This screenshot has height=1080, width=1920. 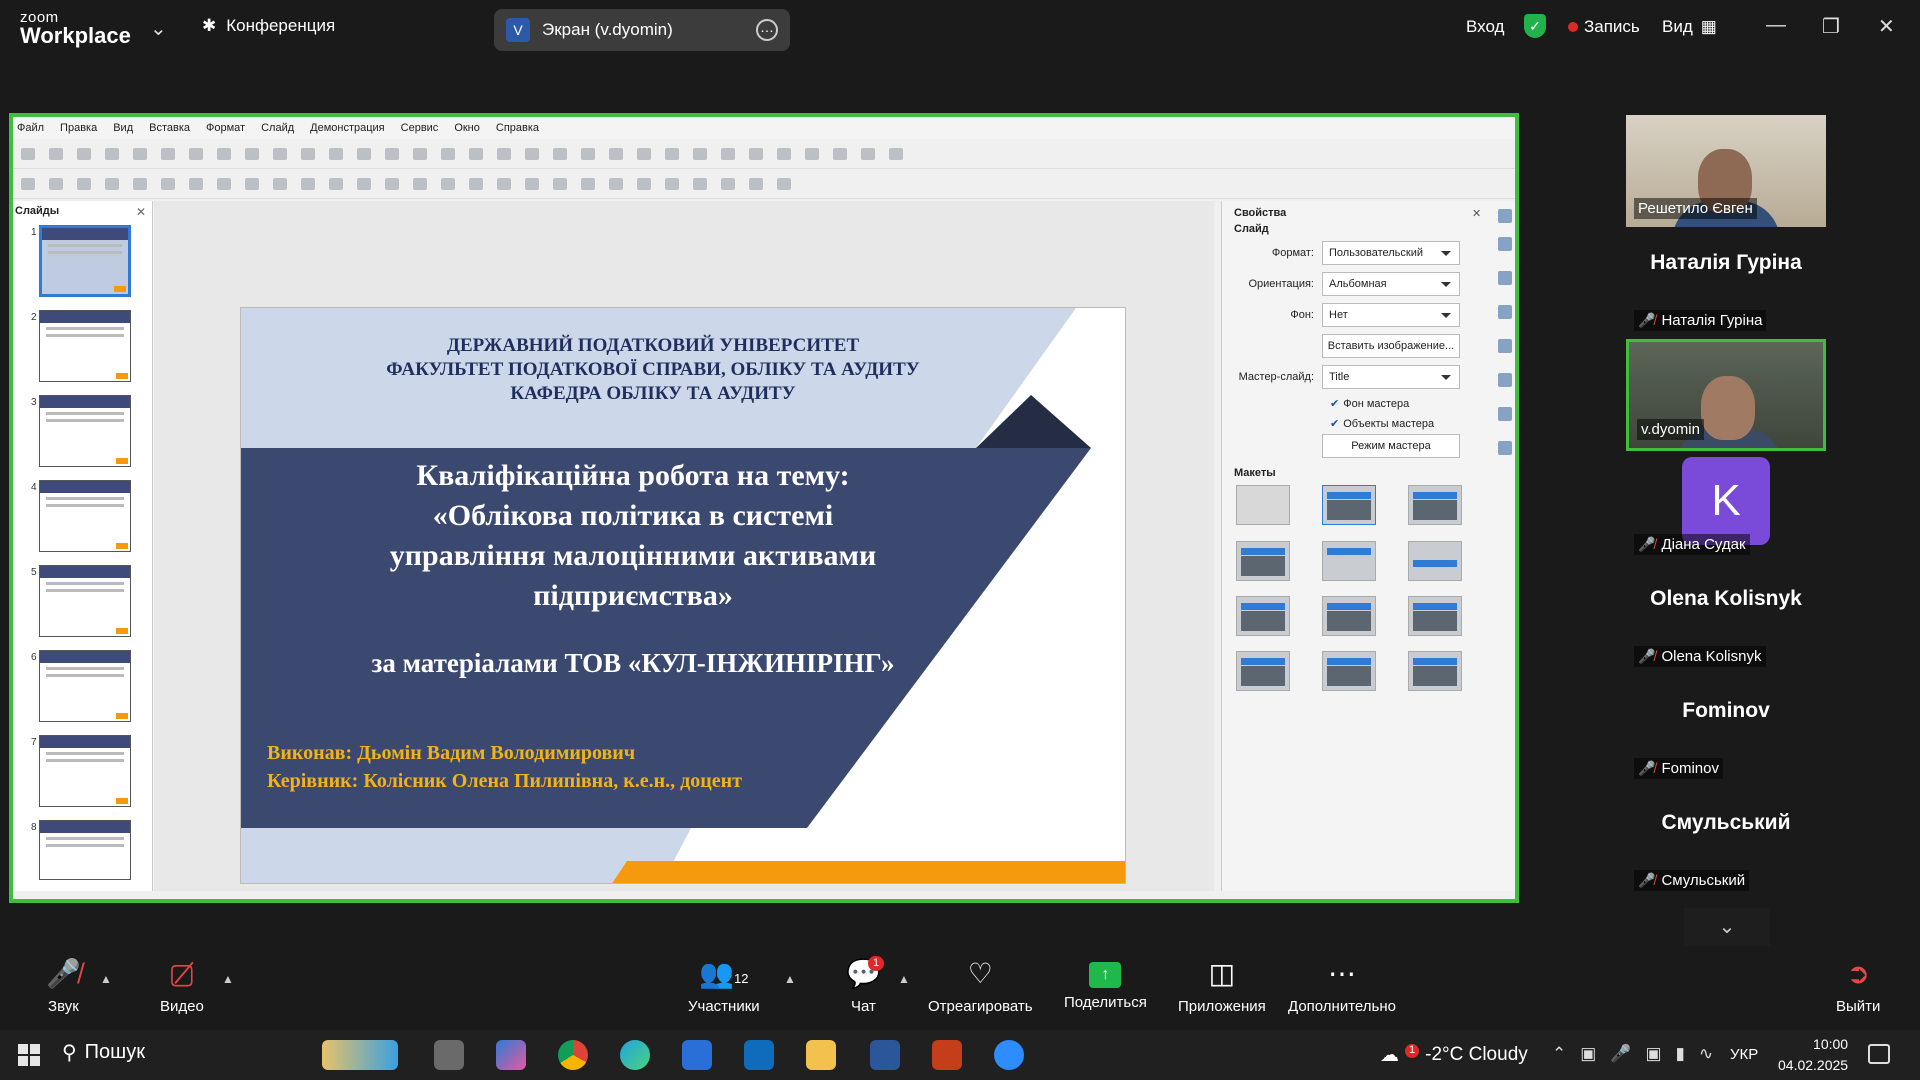 I want to click on minimize-icon: —, so click(x=1776, y=25).